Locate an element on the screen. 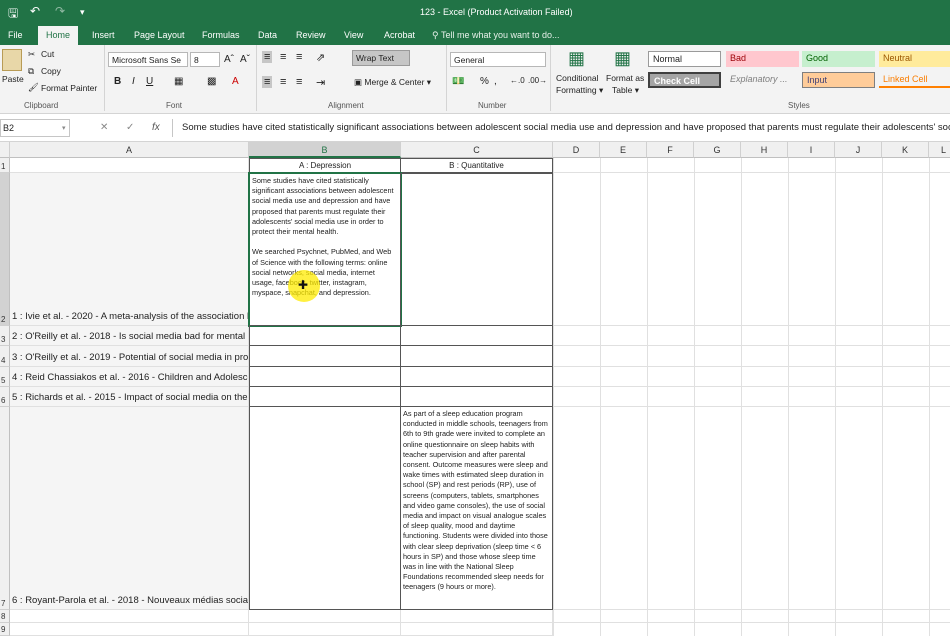 The image size is (950, 636). align-middle-icon: ≡ is located at coordinates (283, 57).